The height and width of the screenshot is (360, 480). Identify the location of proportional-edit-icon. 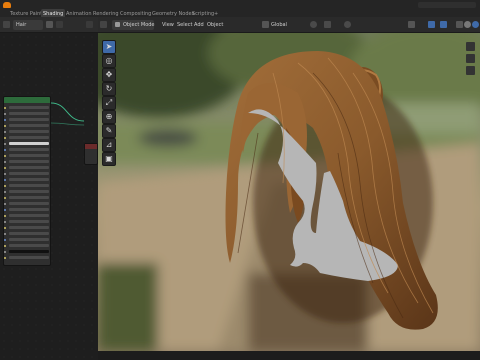
(347, 24).